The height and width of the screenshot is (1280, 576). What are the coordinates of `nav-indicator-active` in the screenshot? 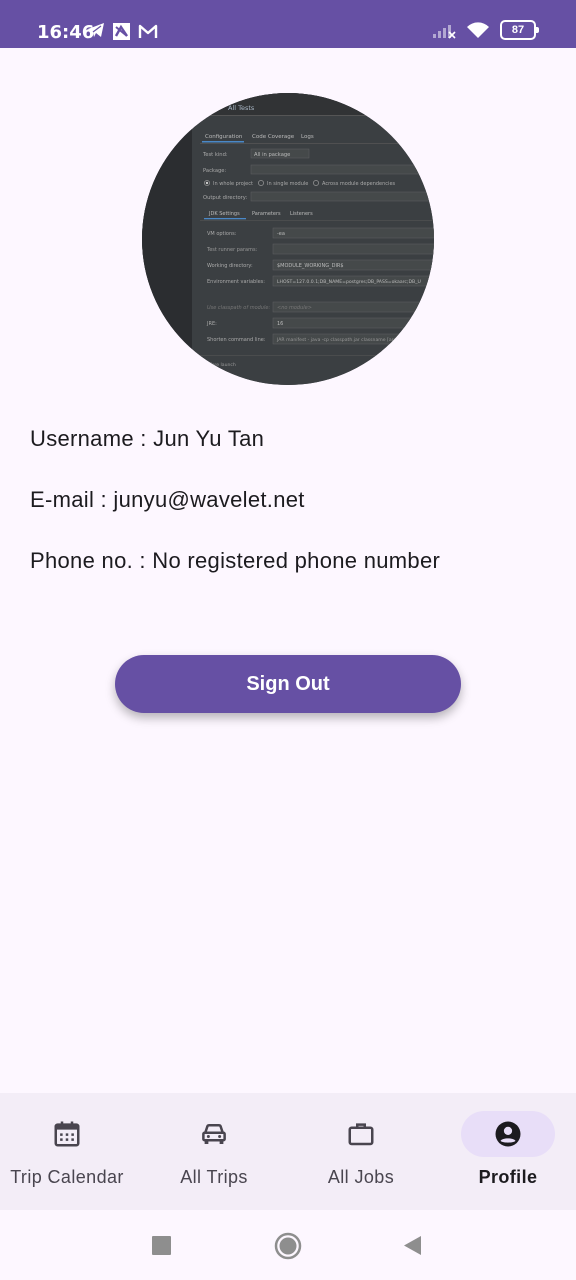 It's located at (508, 1134).